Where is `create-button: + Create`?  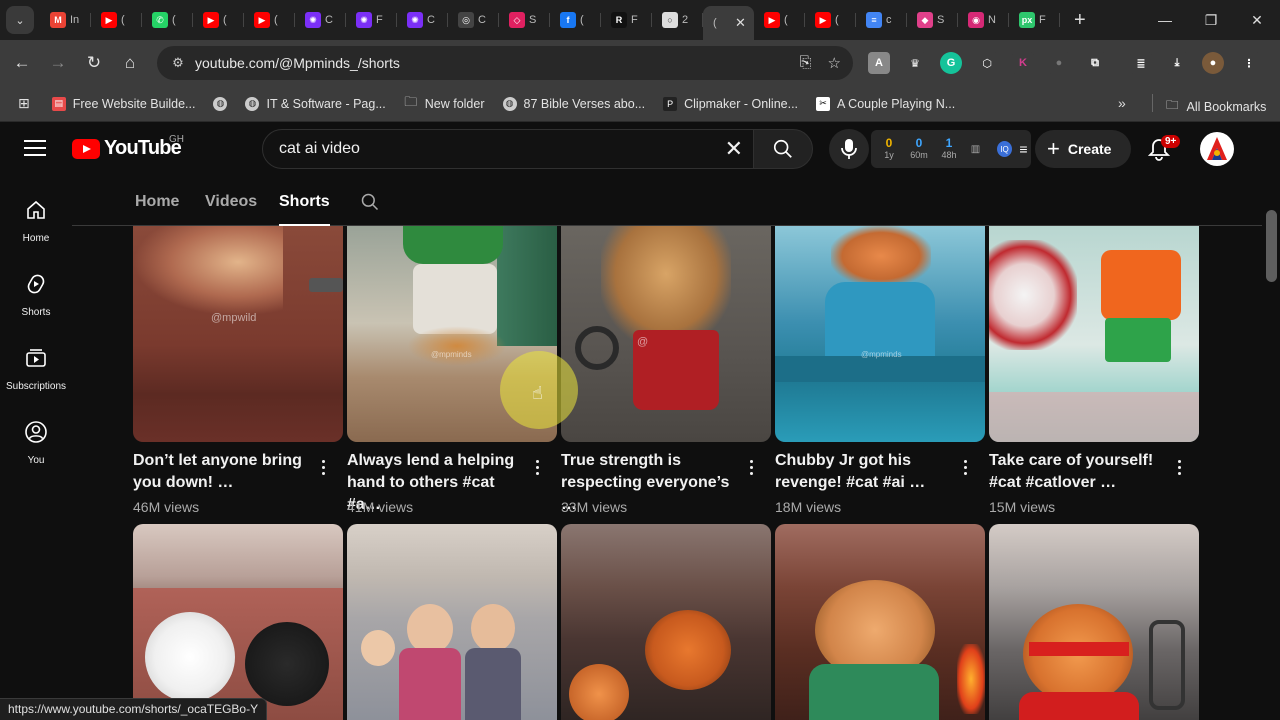
create-button: + Create is located at coordinates (1083, 149).